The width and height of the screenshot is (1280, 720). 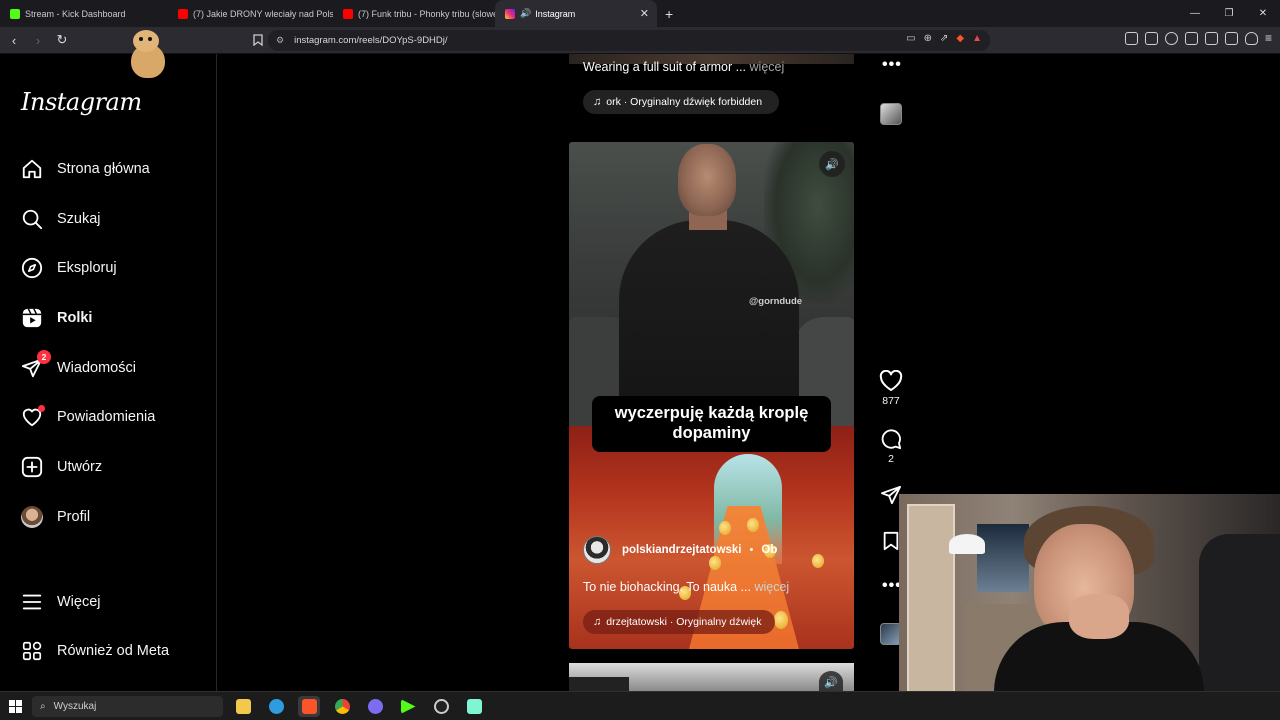 I want to click on bookmark-save-icon, so click(x=891, y=541).